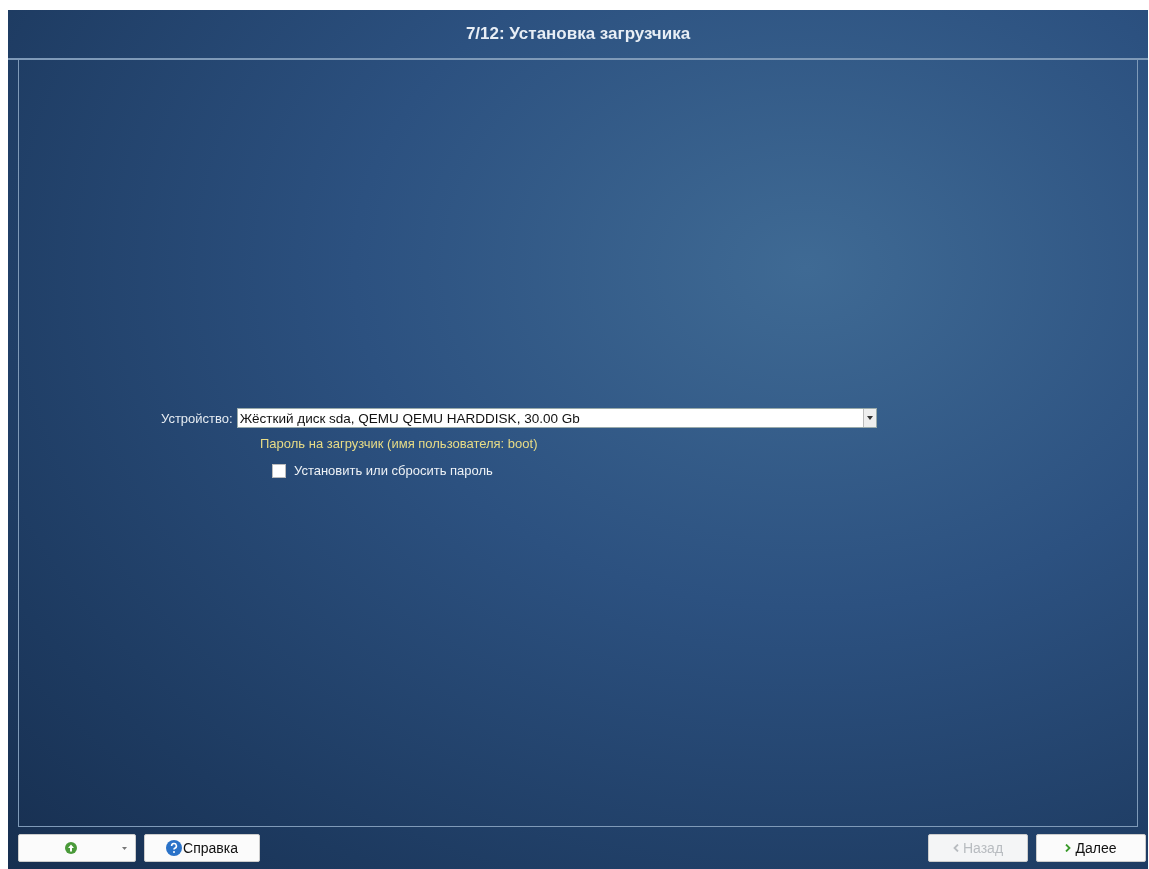 The image size is (1149, 869). Describe the element at coordinates (279, 470) in the screenshot. I see `password-checkbox` at that location.